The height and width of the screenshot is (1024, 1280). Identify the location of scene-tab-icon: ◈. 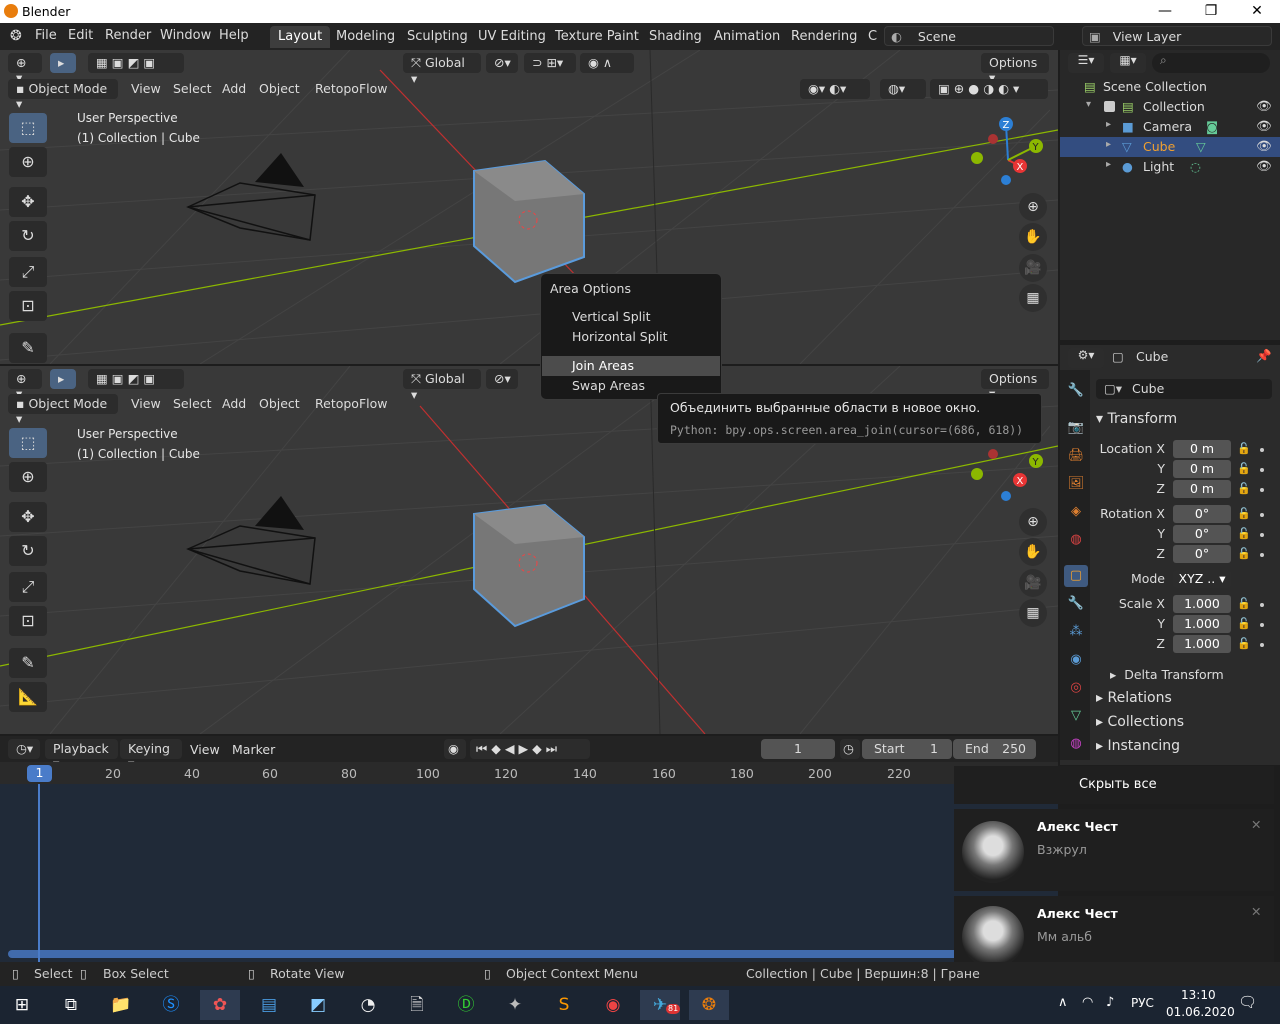
(1076, 512).